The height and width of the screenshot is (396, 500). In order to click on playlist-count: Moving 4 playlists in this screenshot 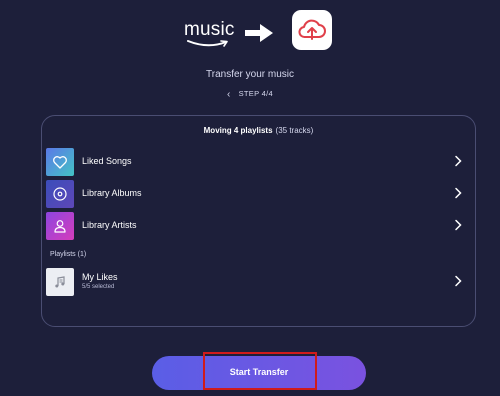, I will do `click(238, 130)`.